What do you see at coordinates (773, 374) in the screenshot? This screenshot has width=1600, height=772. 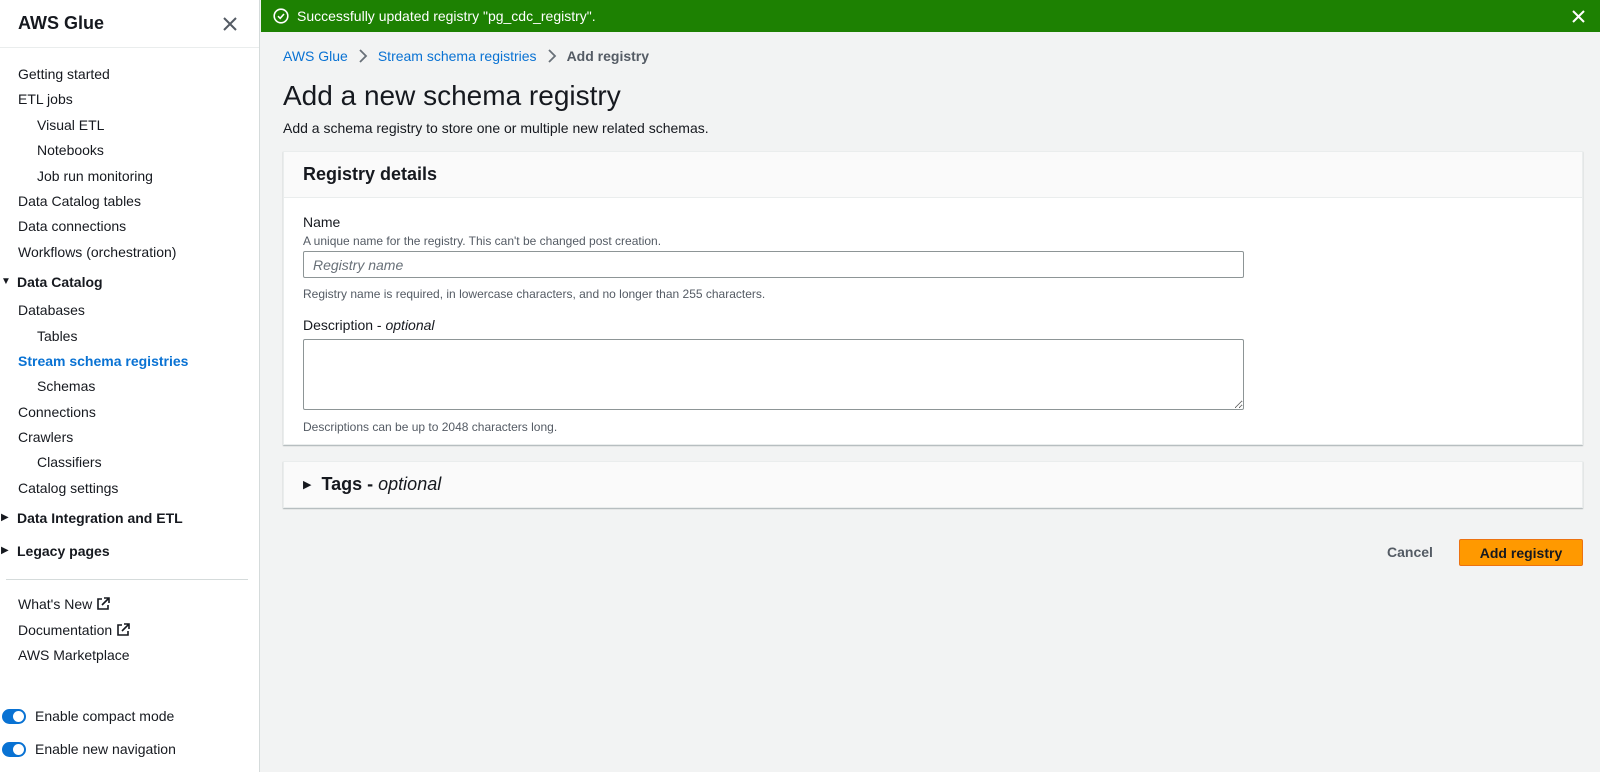 I see `description-textarea` at bounding box center [773, 374].